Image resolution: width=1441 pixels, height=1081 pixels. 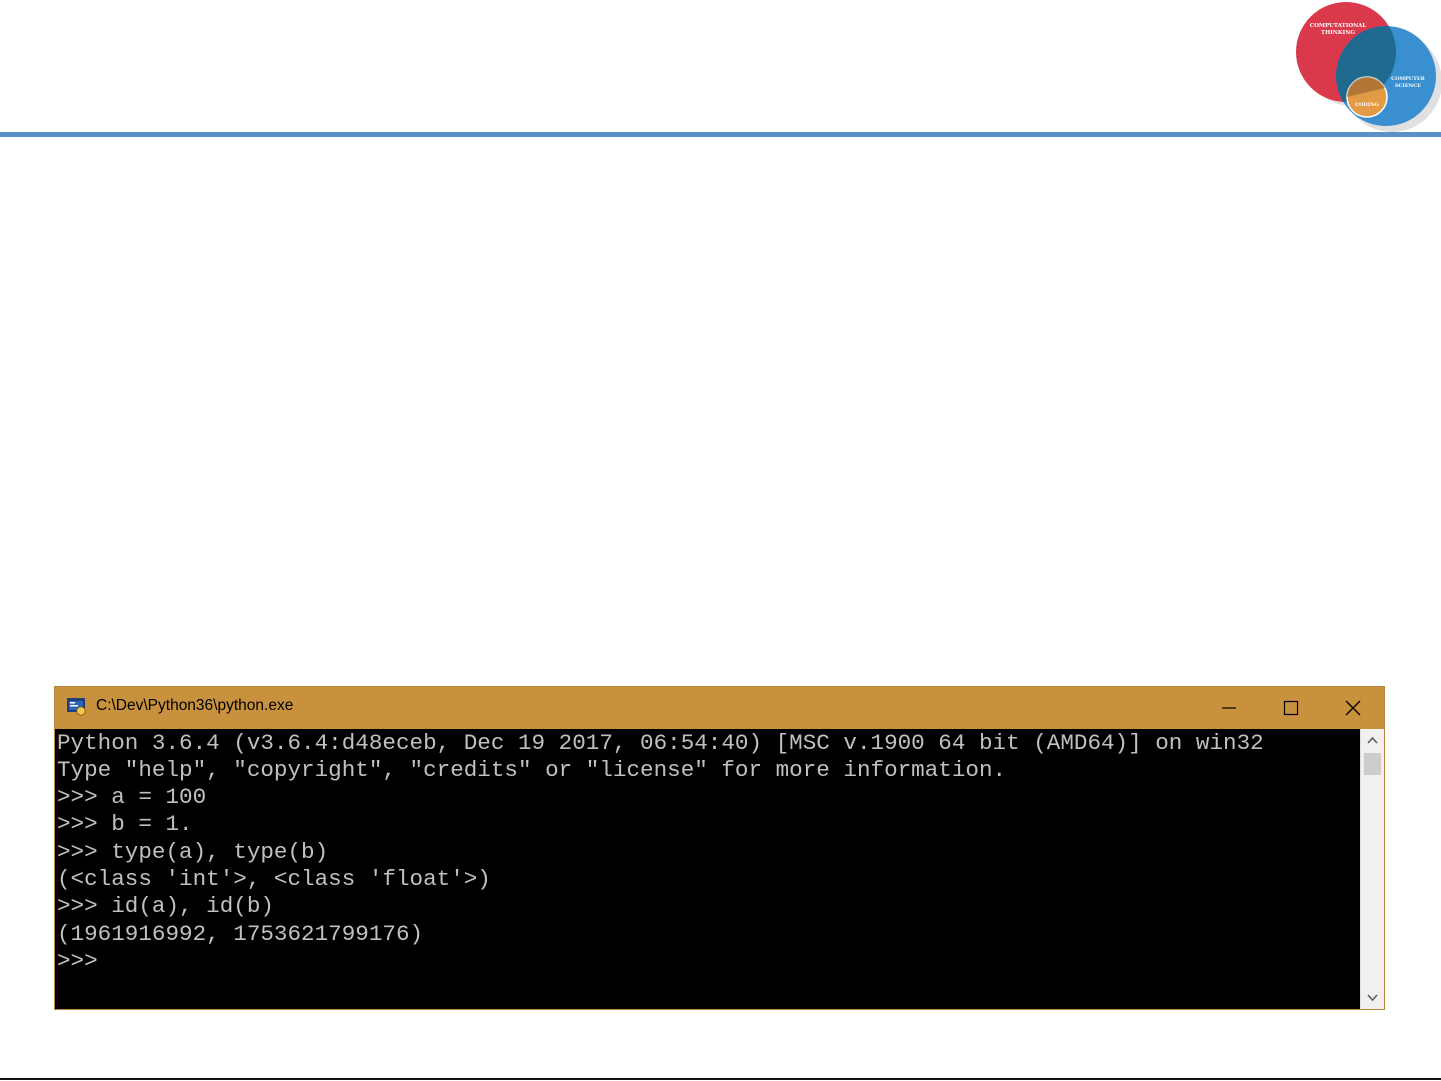 I want to click on window-titlebar: C:\Dev\Python36\python.exe, so click(x=719, y=708).